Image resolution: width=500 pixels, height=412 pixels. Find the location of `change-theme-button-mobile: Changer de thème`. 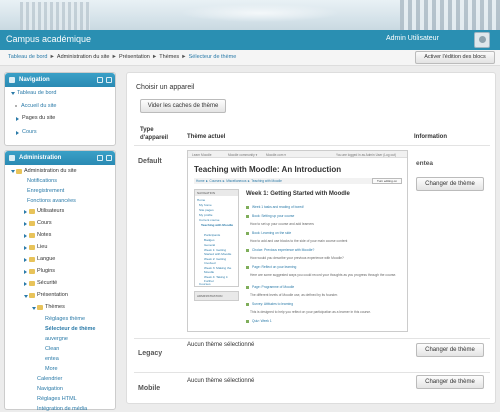

change-theme-button-mobile: Changer de thème is located at coordinates (450, 382).